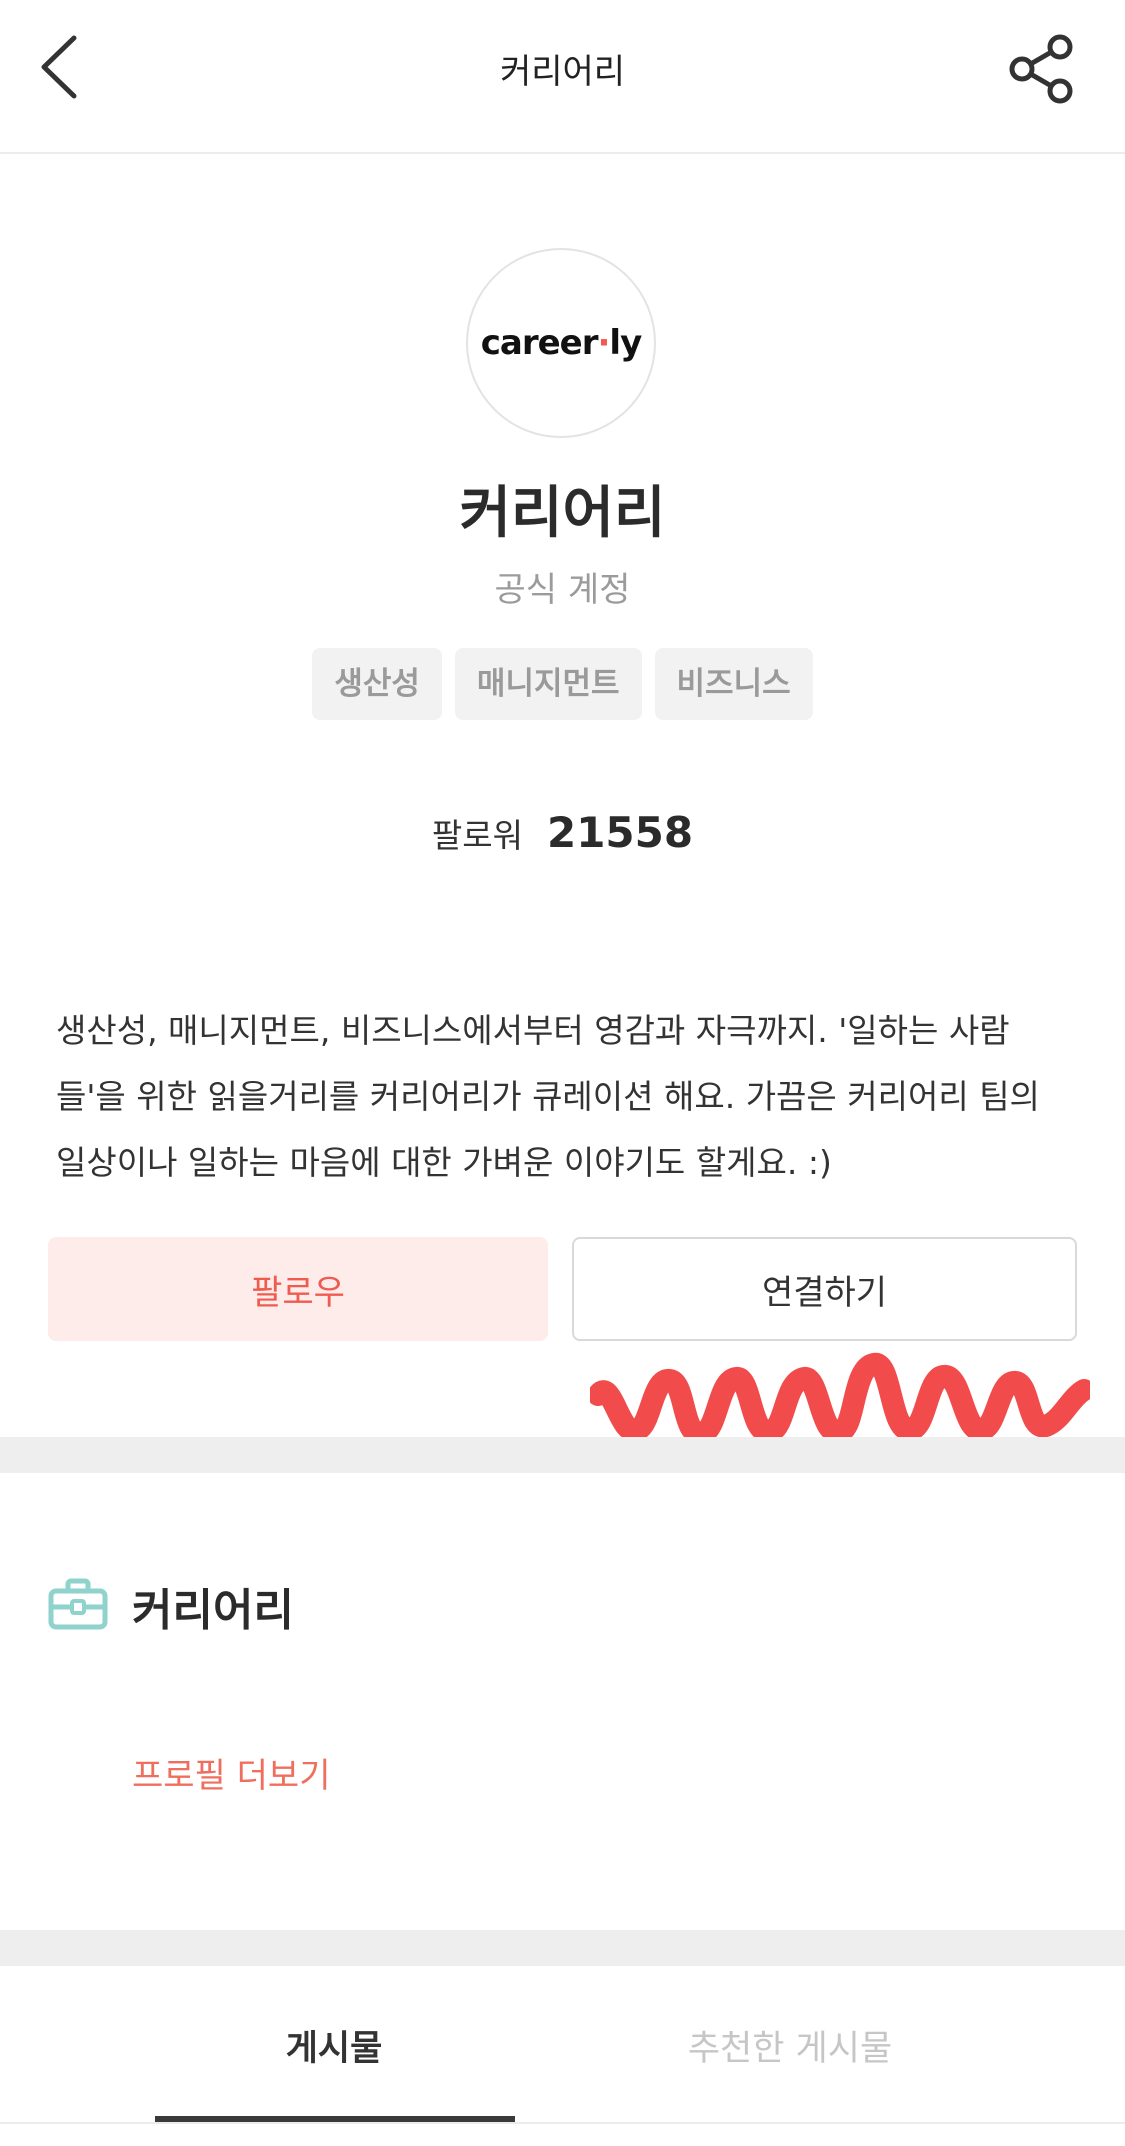  Describe the element at coordinates (790, 2045) in the screenshot. I see `tab-recommended-posts: 추천한 게시물` at that location.